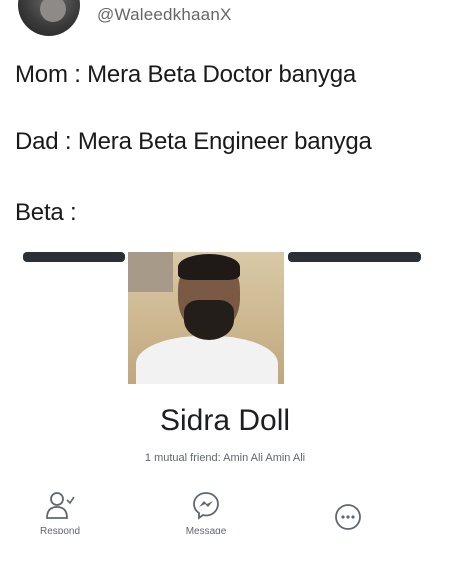  I want to click on more-options-button, so click(348, 518).